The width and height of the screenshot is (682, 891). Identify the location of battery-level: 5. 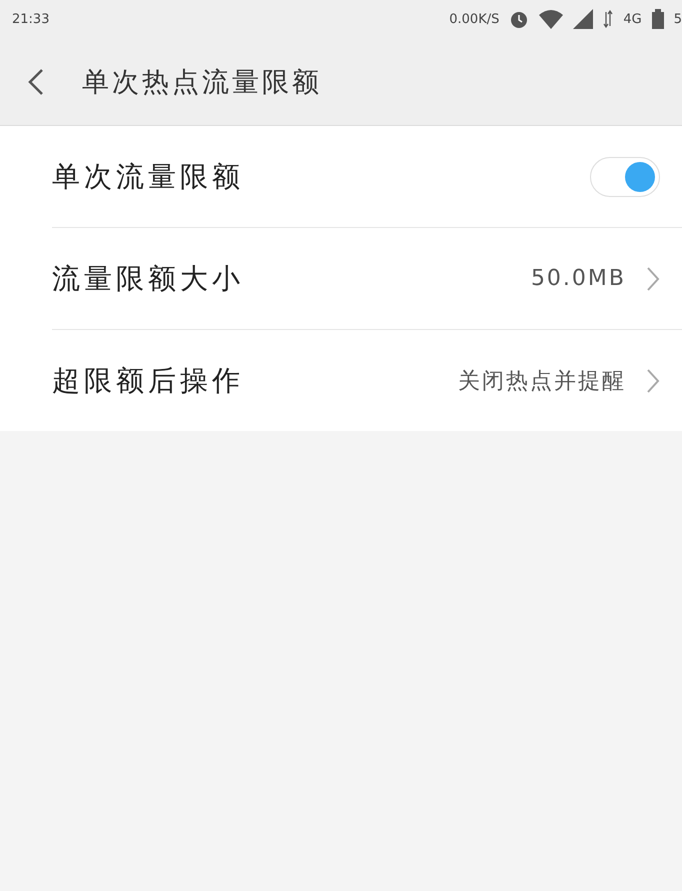
(678, 19).